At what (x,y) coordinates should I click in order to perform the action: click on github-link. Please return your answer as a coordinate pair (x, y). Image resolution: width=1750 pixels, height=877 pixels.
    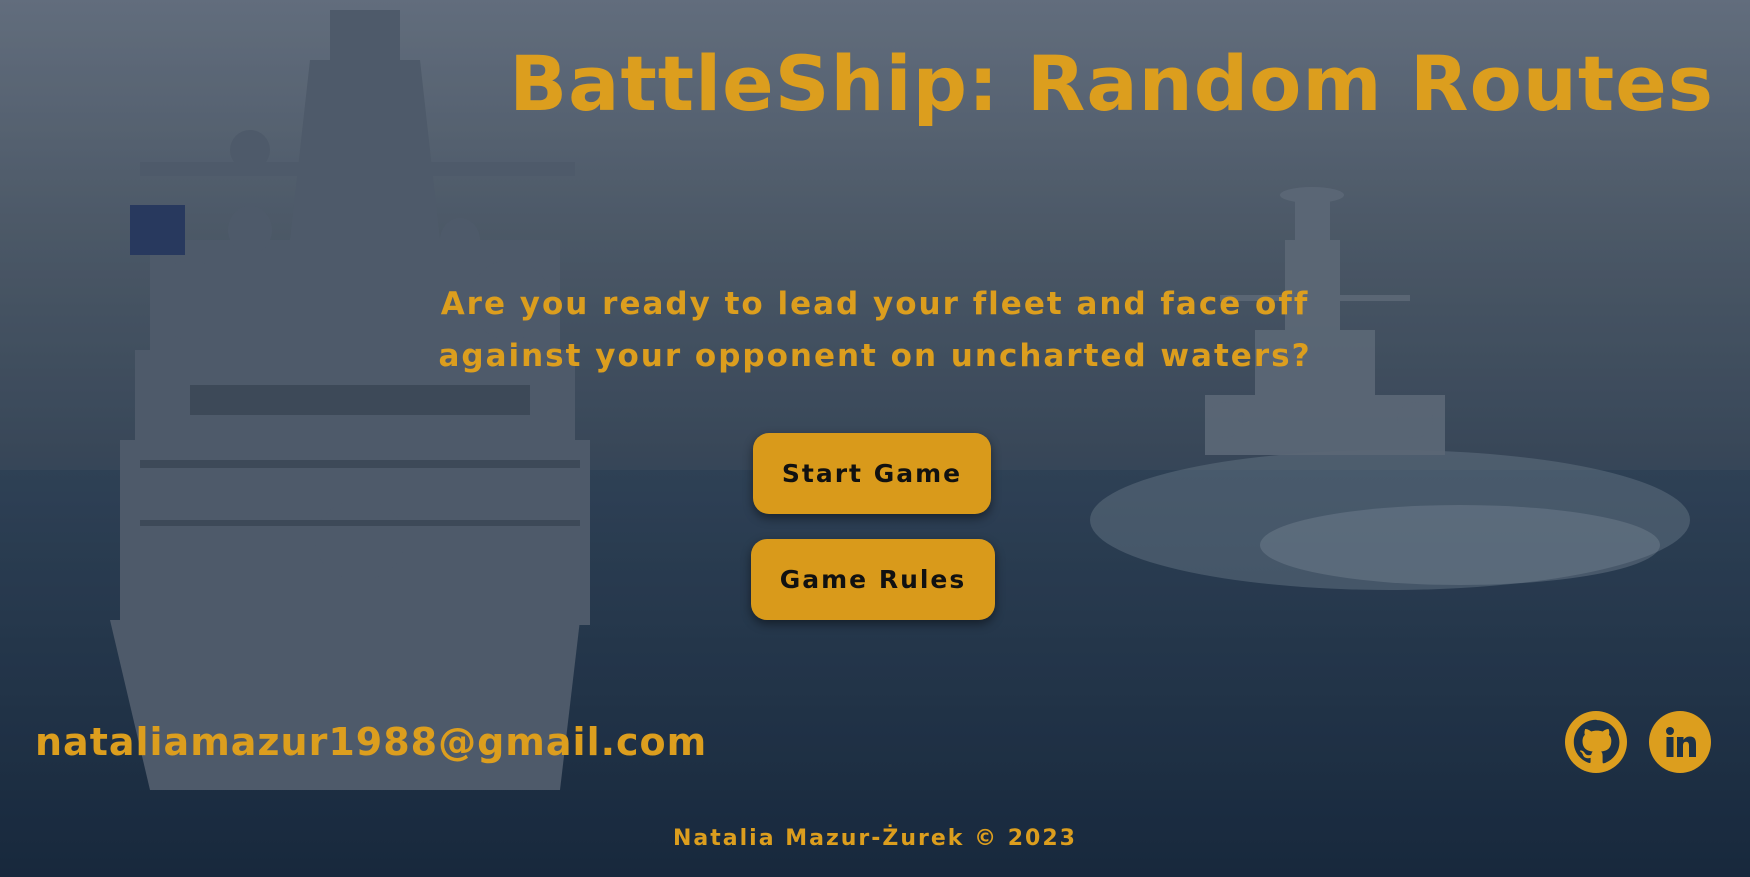
    Looking at the image, I should click on (1596, 742).